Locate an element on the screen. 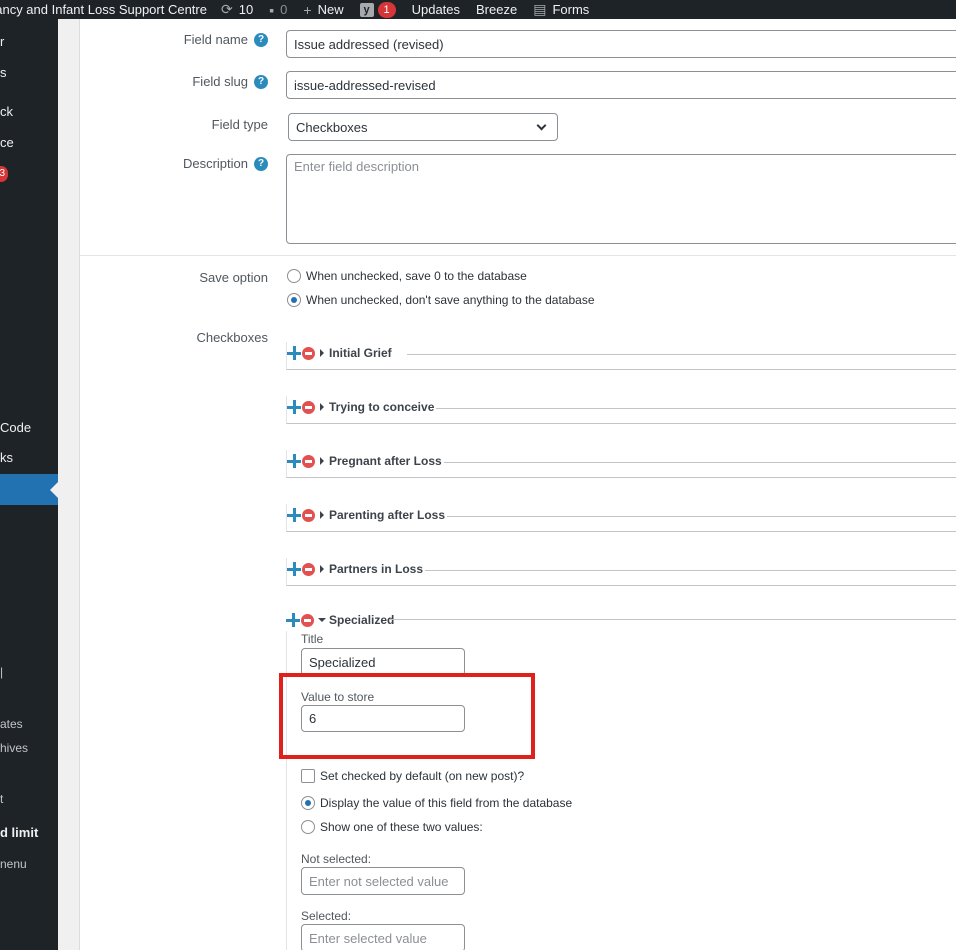 This screenshot has width=956, height=950. yoast-link: y1 is located at coordinates (377, 9).